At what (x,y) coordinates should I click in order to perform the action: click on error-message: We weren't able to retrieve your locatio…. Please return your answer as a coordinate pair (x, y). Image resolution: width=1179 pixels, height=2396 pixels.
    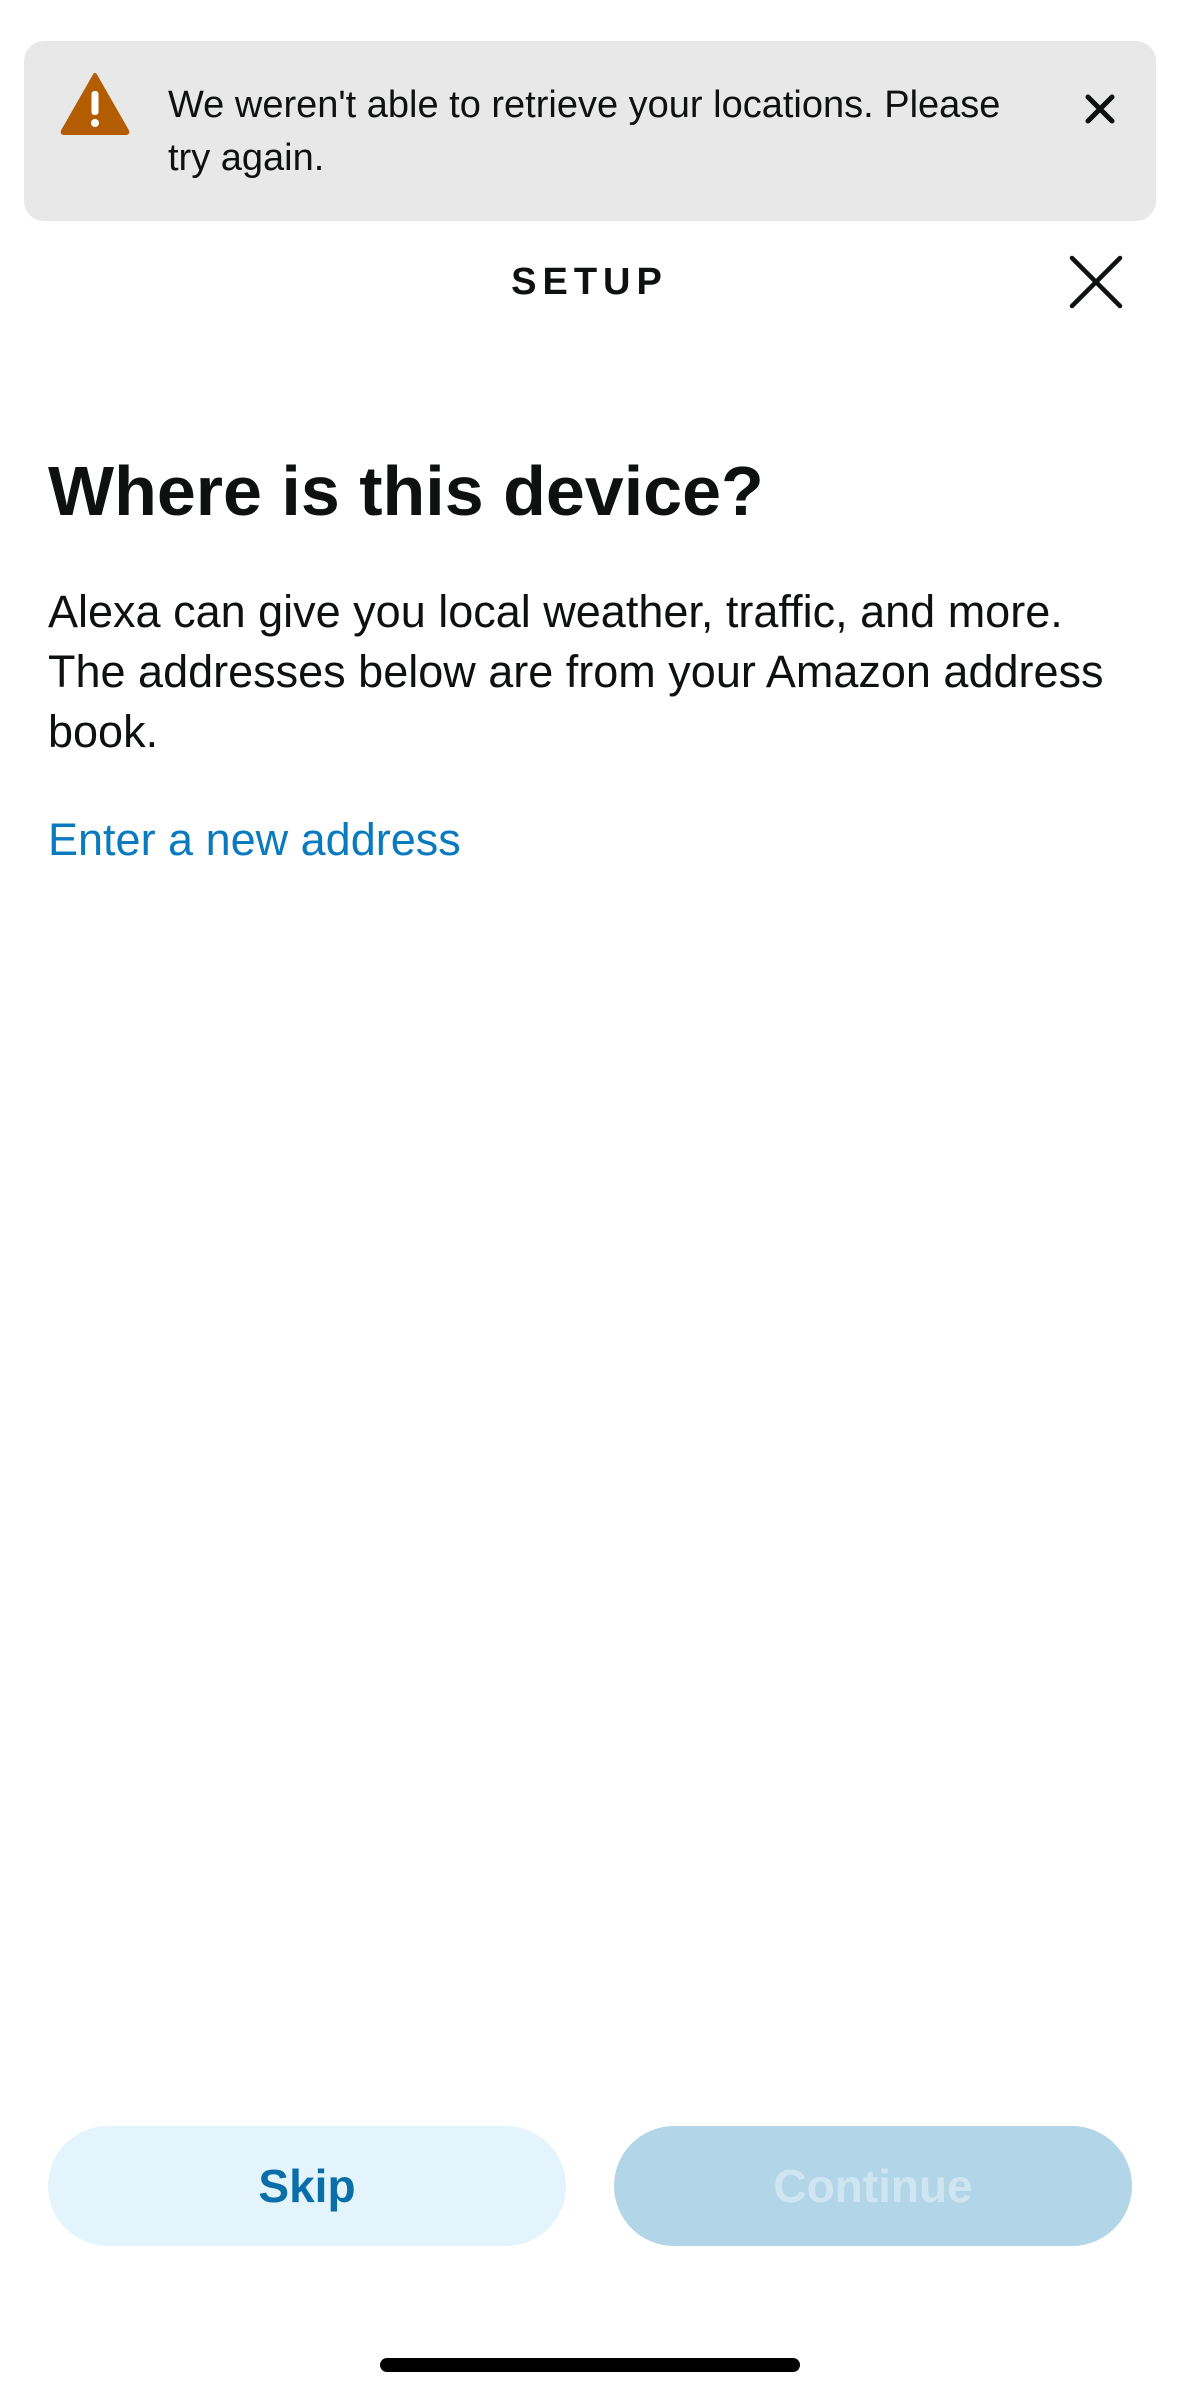
    Looking at the image, I should click on (584, 131).